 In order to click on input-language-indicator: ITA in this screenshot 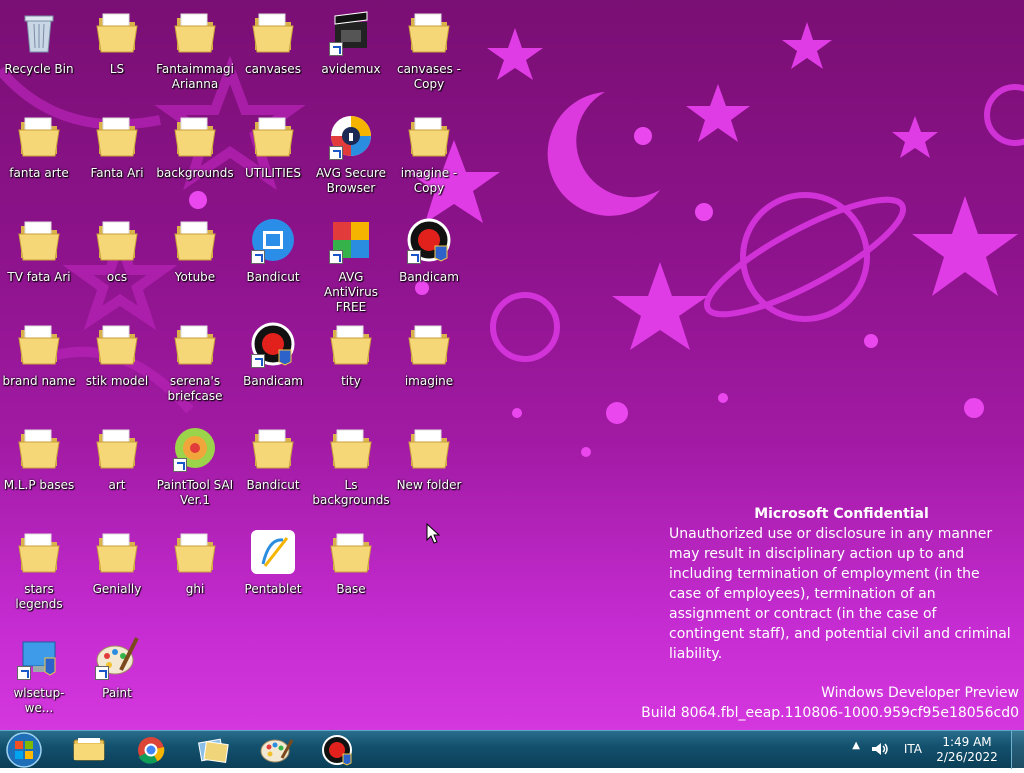, I will do `click(913, 749)`.